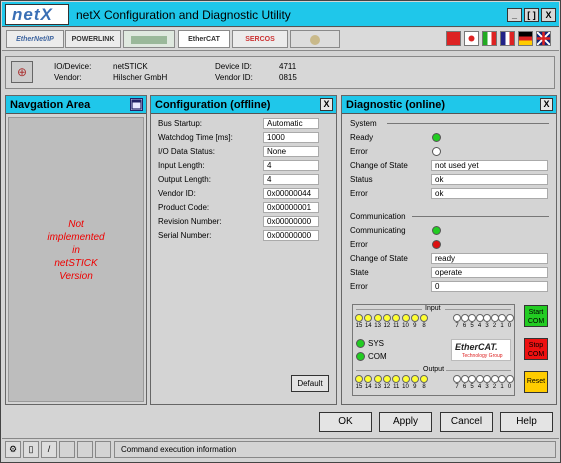  Describe the element at coordinates (468, 123) in the screenshot. I see `system-divider` at that location.